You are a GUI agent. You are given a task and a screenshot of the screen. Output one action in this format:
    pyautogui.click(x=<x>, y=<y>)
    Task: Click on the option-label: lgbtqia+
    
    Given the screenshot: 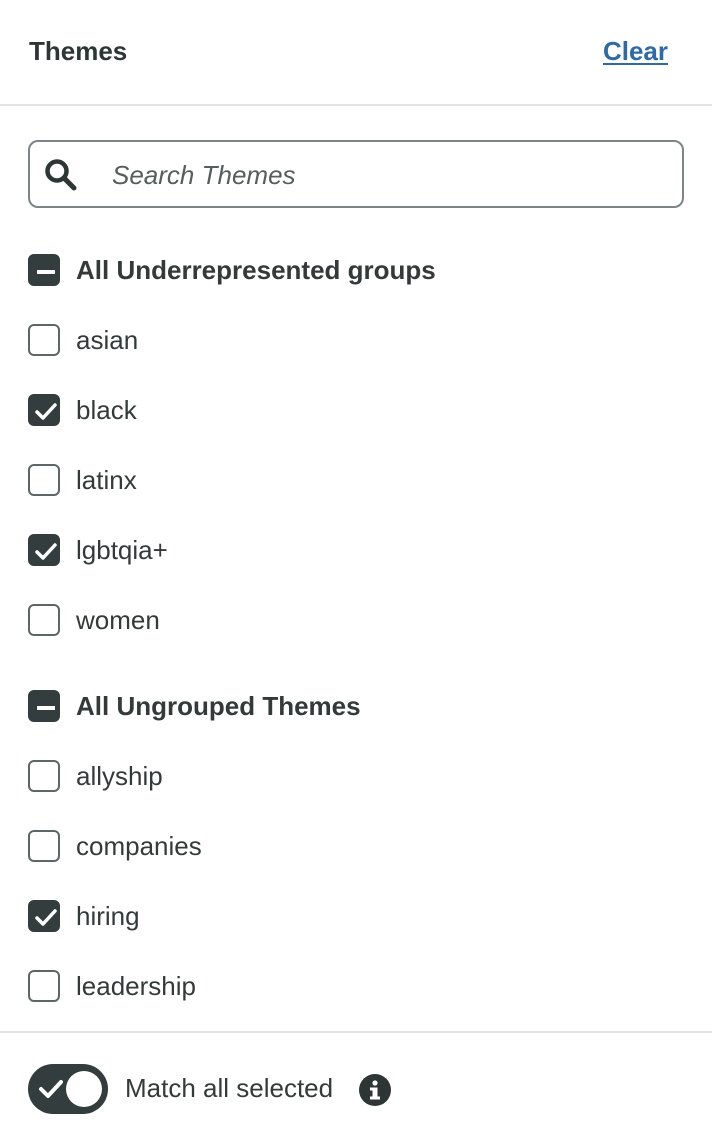 What is the action you would take?
    pyautogui.click(x=122, y=549)
    